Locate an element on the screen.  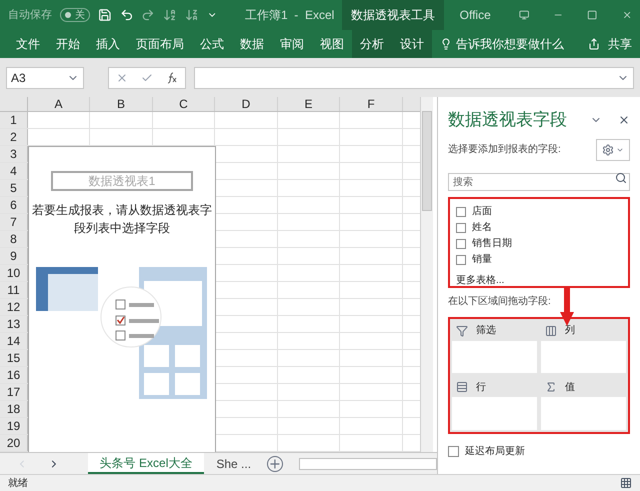
pivot-table-name: 数据透视表1 is located at coordinates (122, 181).